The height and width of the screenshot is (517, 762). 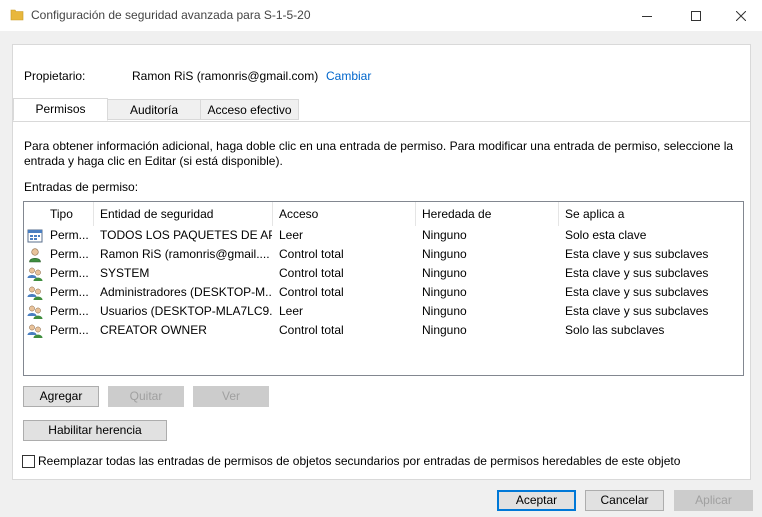 I want to click on tab-permisos: Permisos, so click(x=60, y=109).